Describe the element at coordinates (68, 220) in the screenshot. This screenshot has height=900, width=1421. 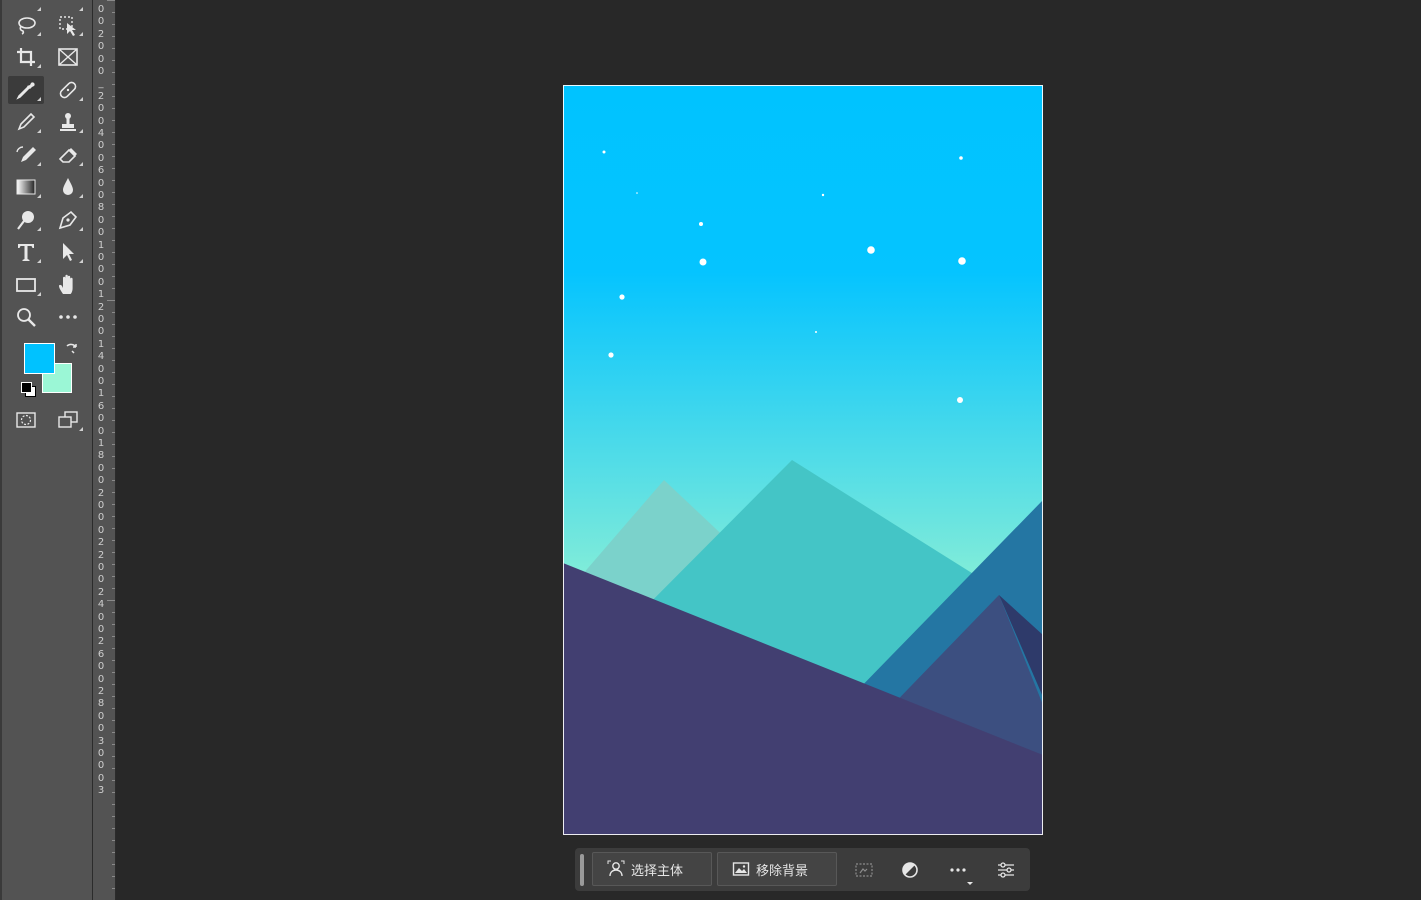
I see `pen-tool` at that location.